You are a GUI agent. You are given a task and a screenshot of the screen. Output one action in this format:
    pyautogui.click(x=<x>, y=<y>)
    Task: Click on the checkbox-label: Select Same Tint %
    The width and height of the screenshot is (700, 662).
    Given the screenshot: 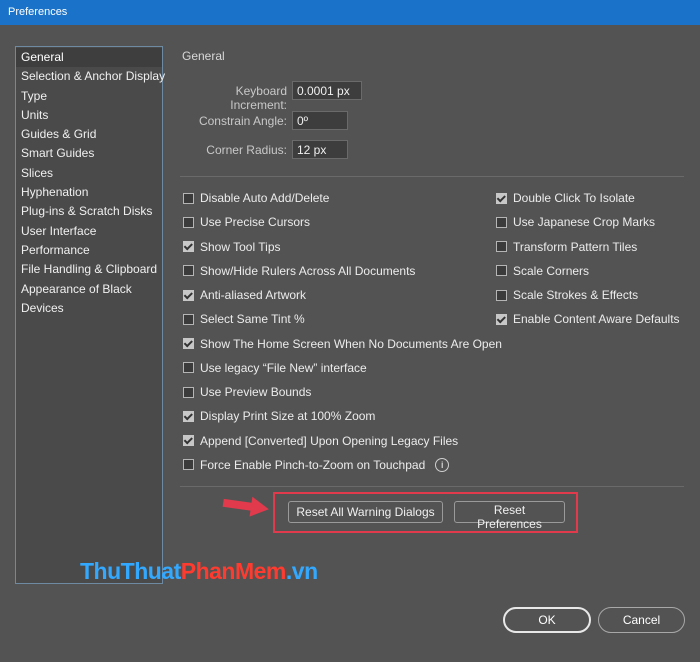 What is the action you would take?
    pyautogui.click(x=252, y=319)
    